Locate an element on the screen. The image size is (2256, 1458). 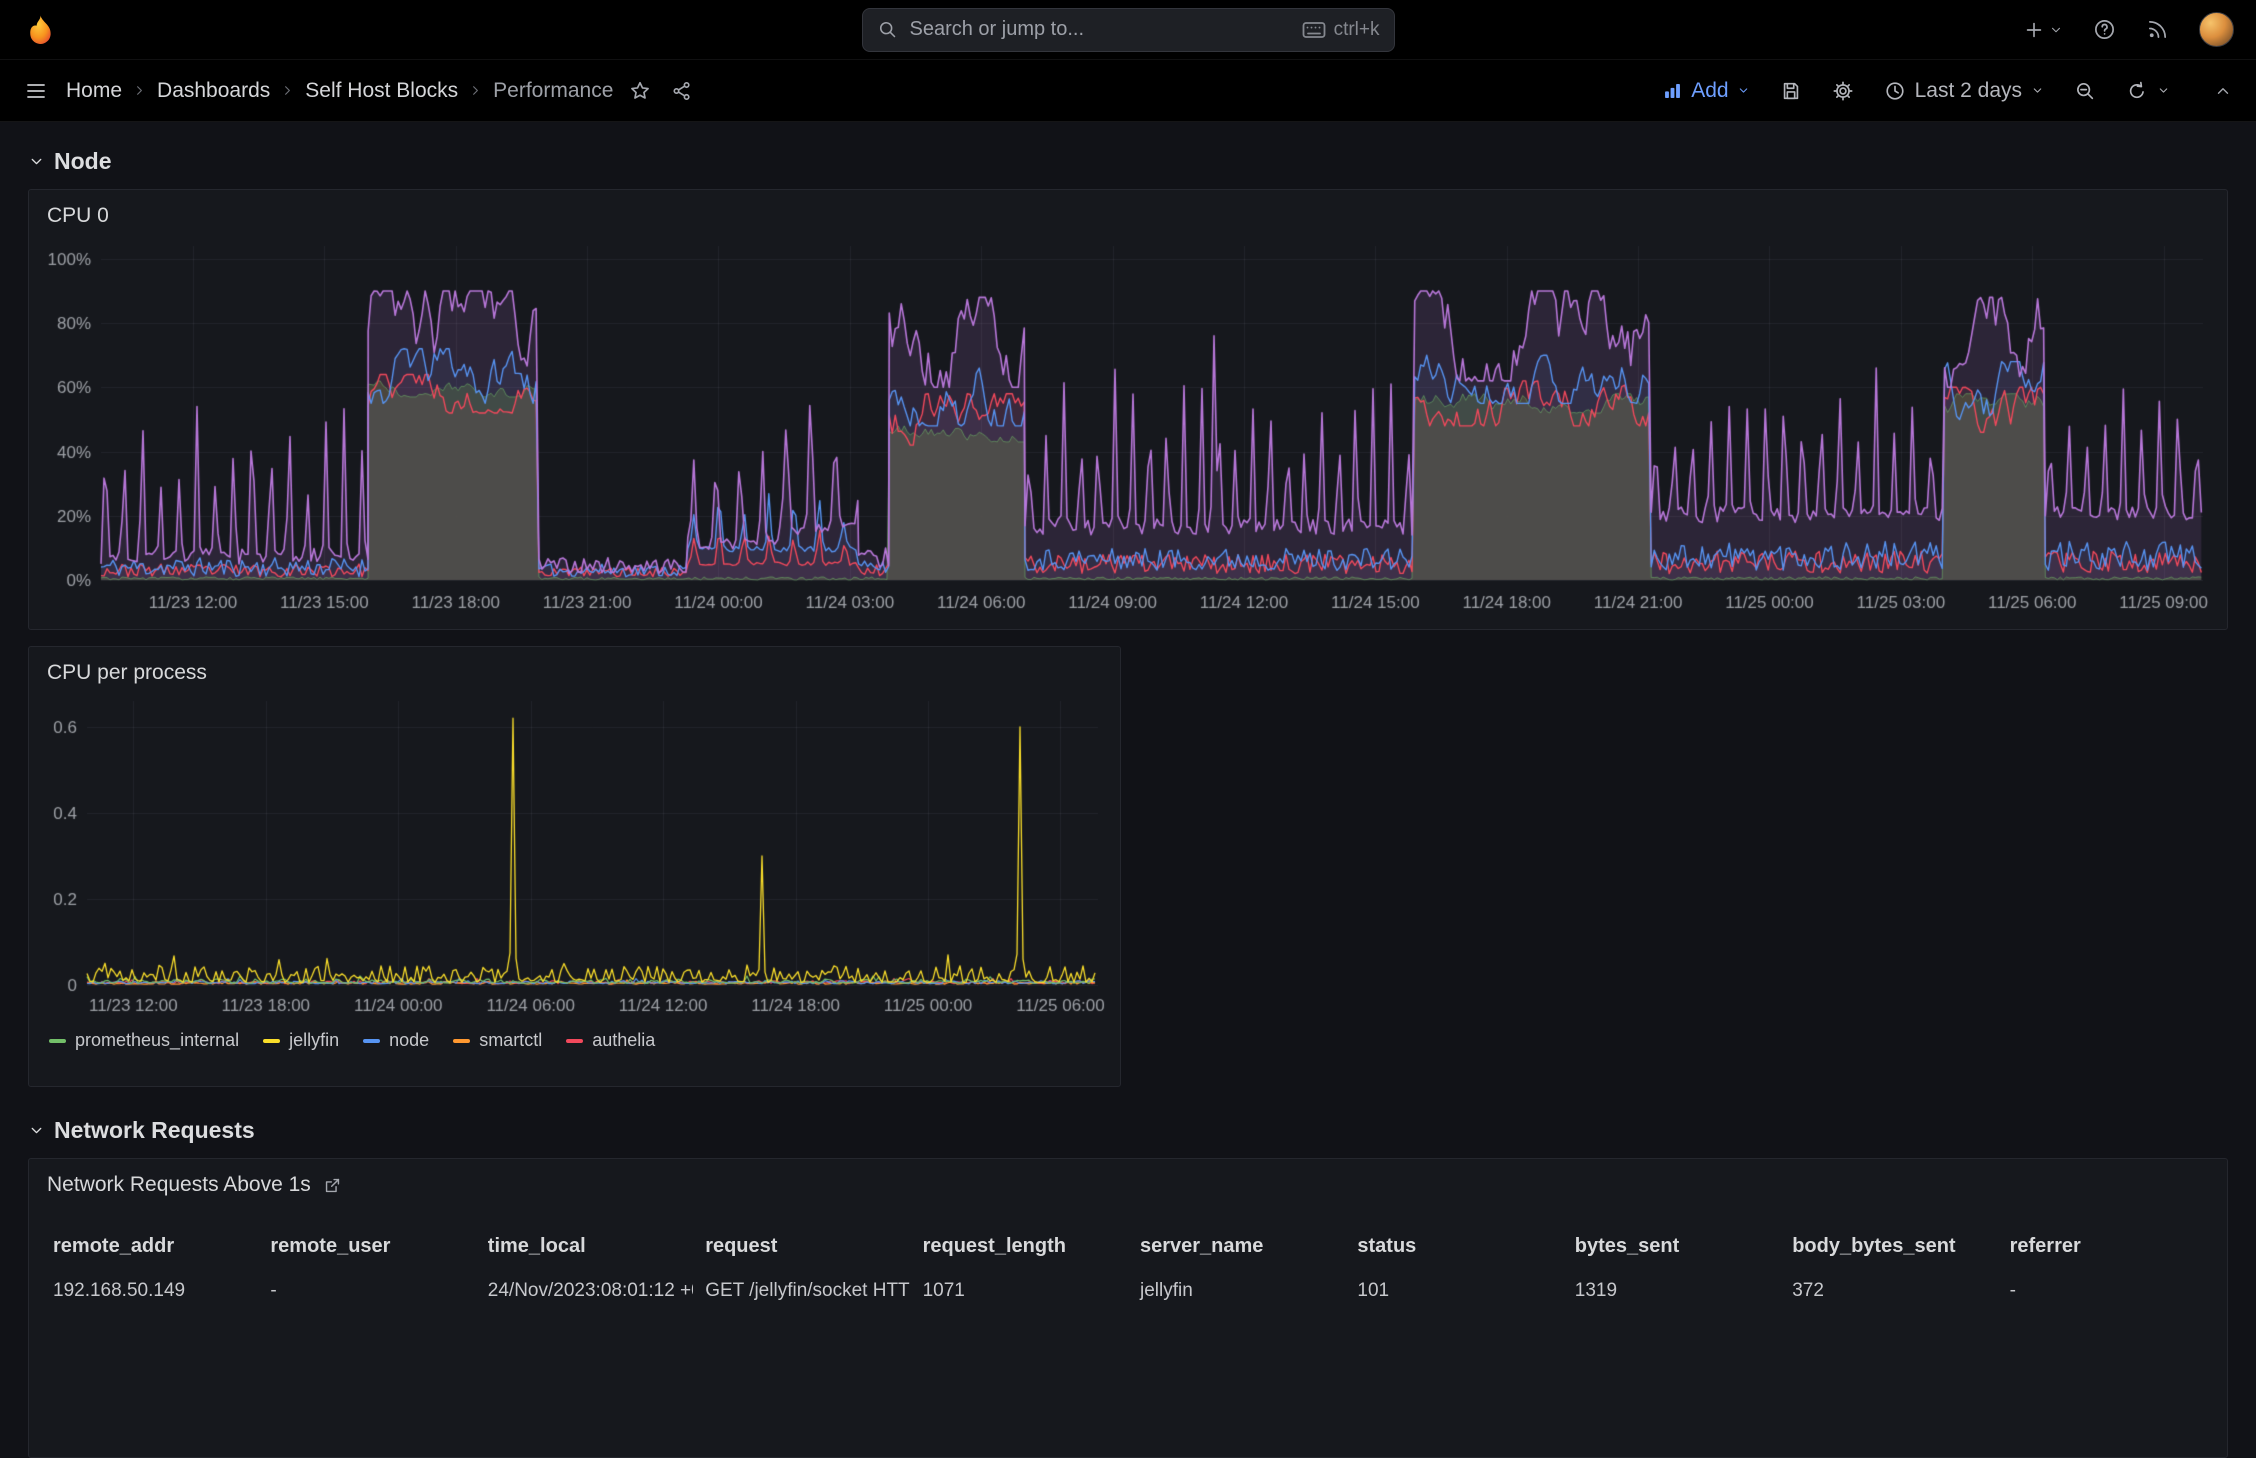
legend-item: node is located at coordinates (396, 1040).